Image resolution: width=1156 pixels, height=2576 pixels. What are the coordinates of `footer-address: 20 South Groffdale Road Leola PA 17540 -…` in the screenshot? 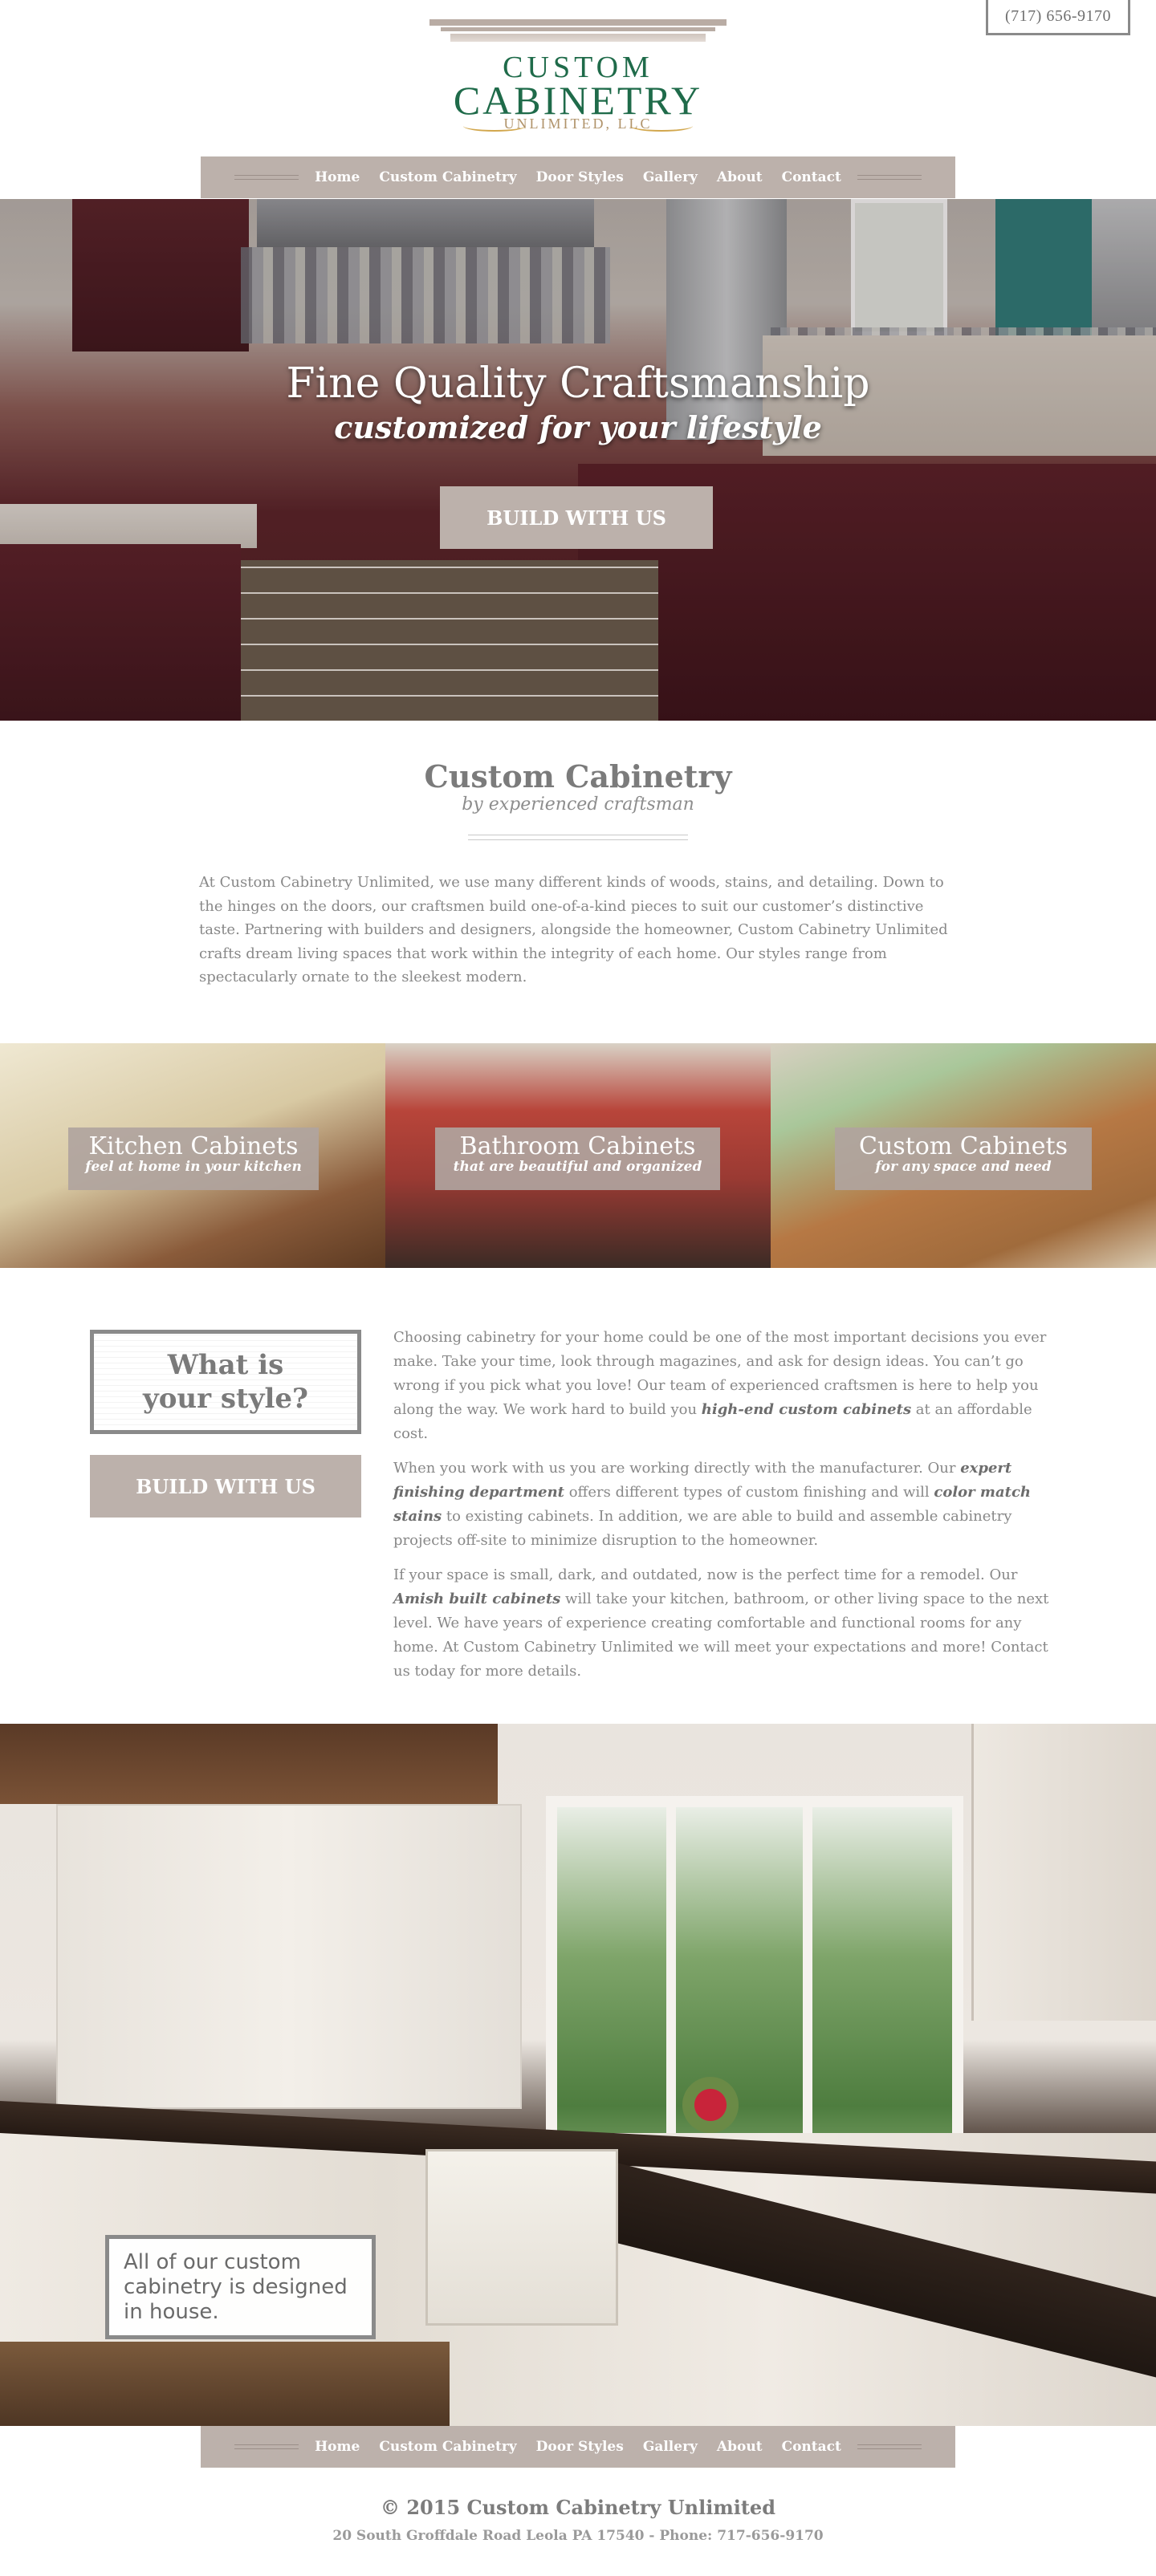 It's located at (578, 2536).